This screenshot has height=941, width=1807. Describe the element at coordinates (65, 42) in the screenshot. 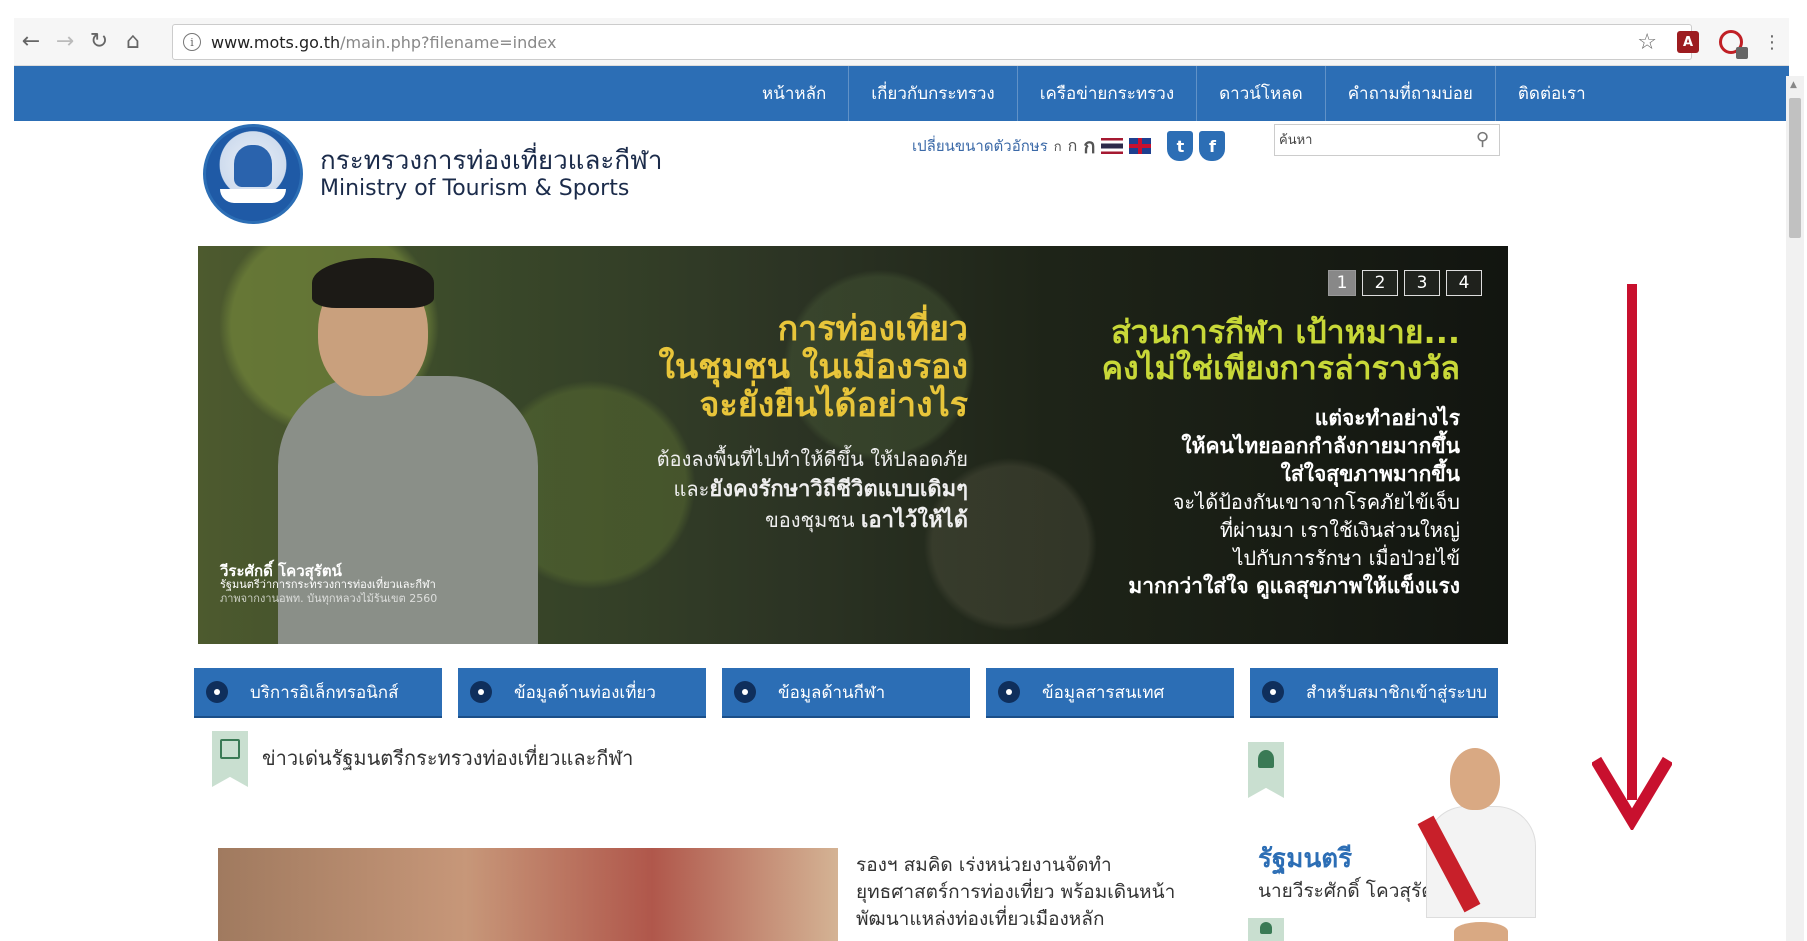

I see `forward-icon: →` at that location.